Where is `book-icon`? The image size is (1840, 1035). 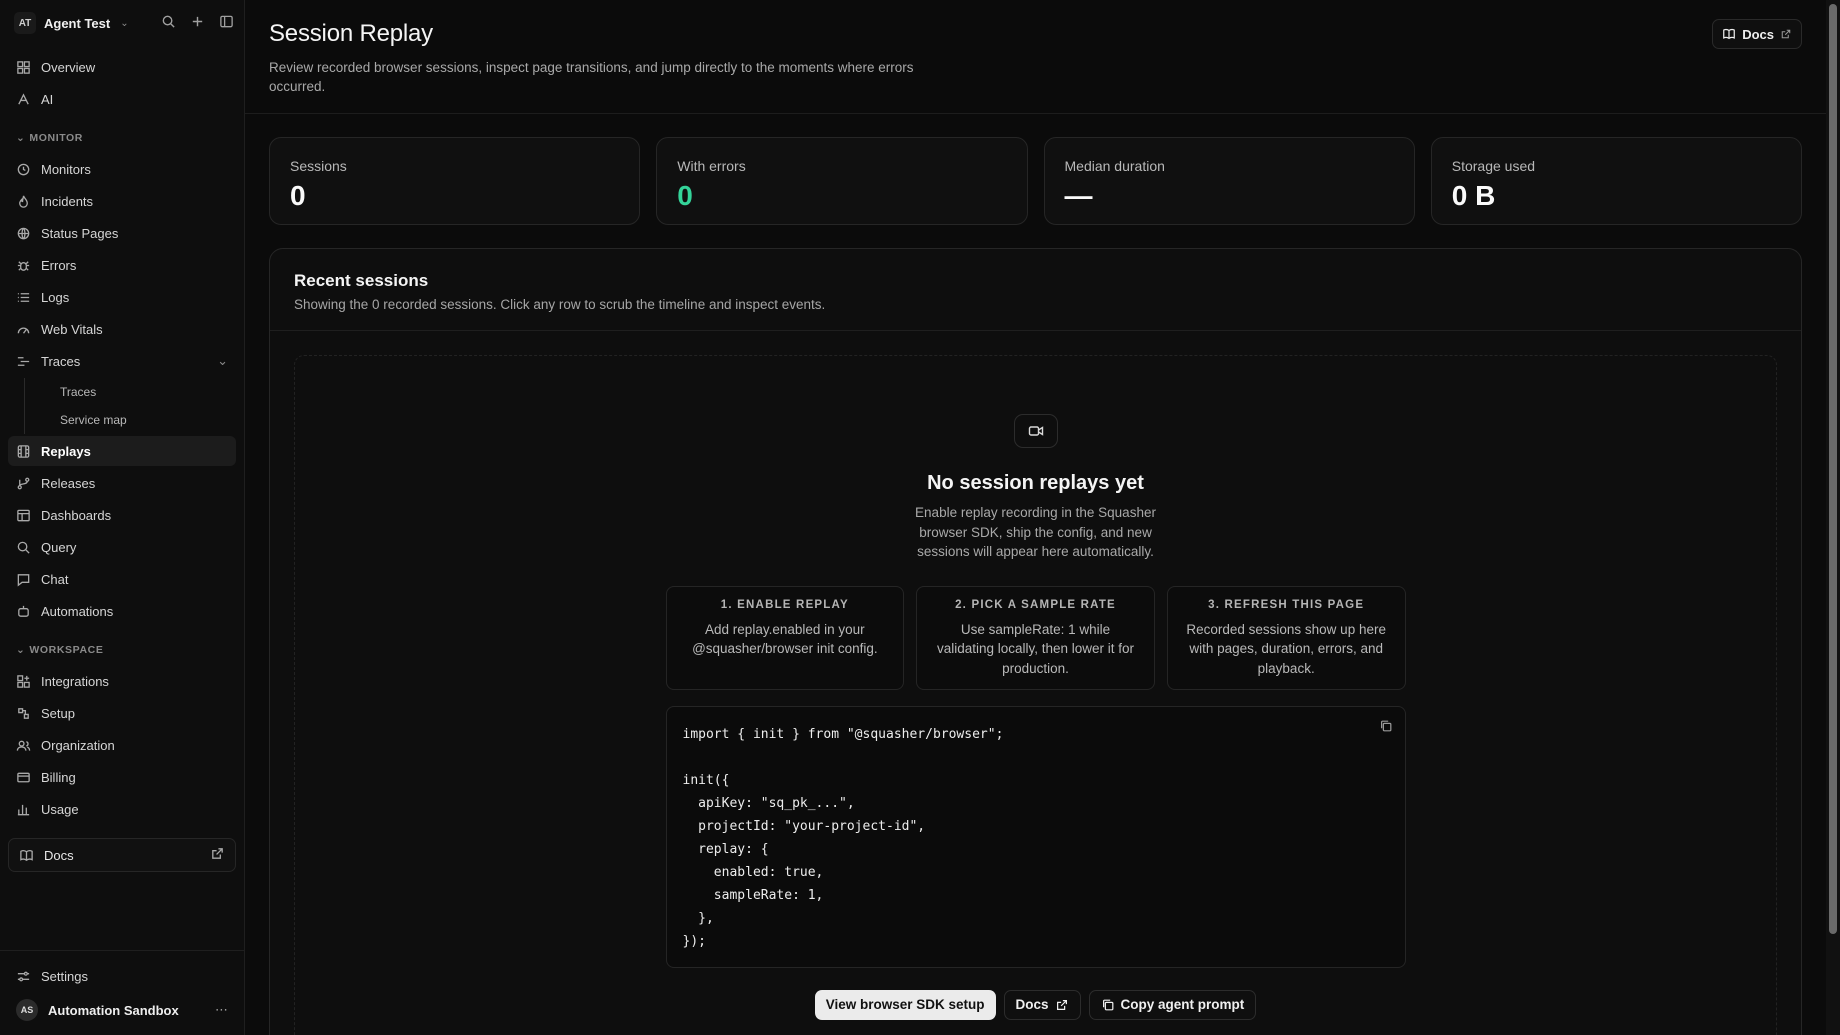
book-icon is located at coordinates (1729, 34).